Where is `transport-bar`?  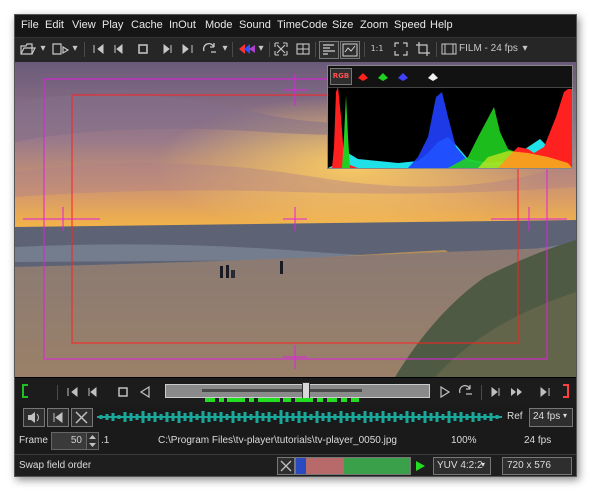
transport-bar is located at coordinates (295, 391).